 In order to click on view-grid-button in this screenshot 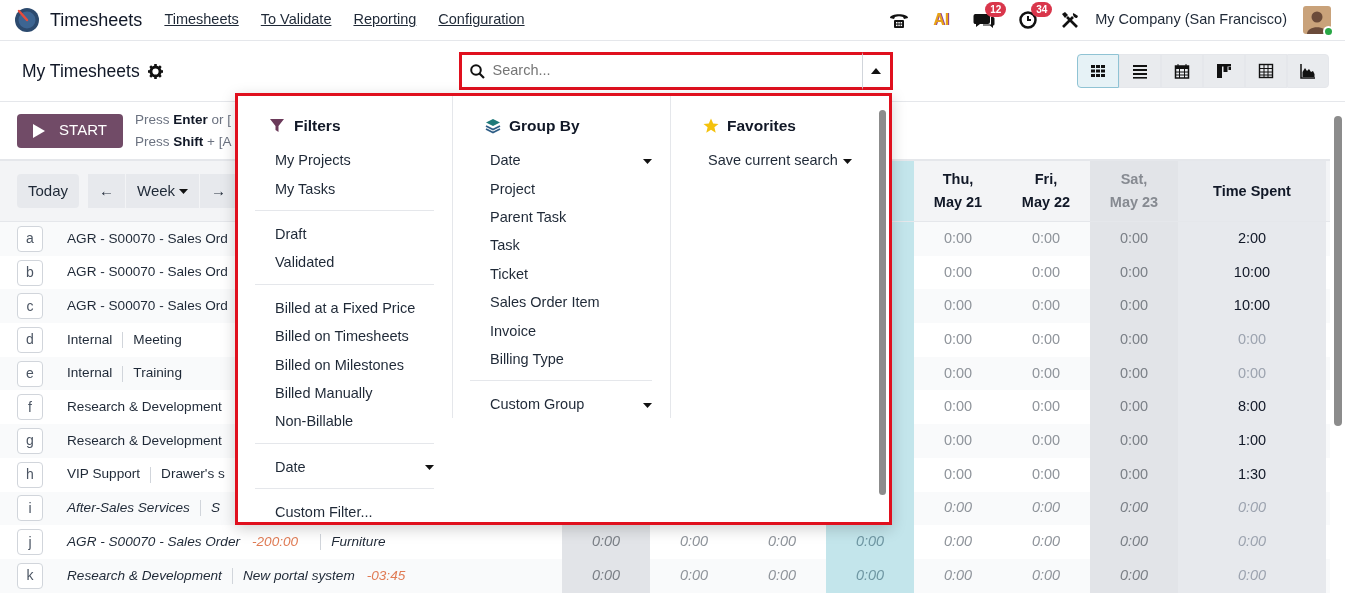, I will do `click(1098, 71)`.